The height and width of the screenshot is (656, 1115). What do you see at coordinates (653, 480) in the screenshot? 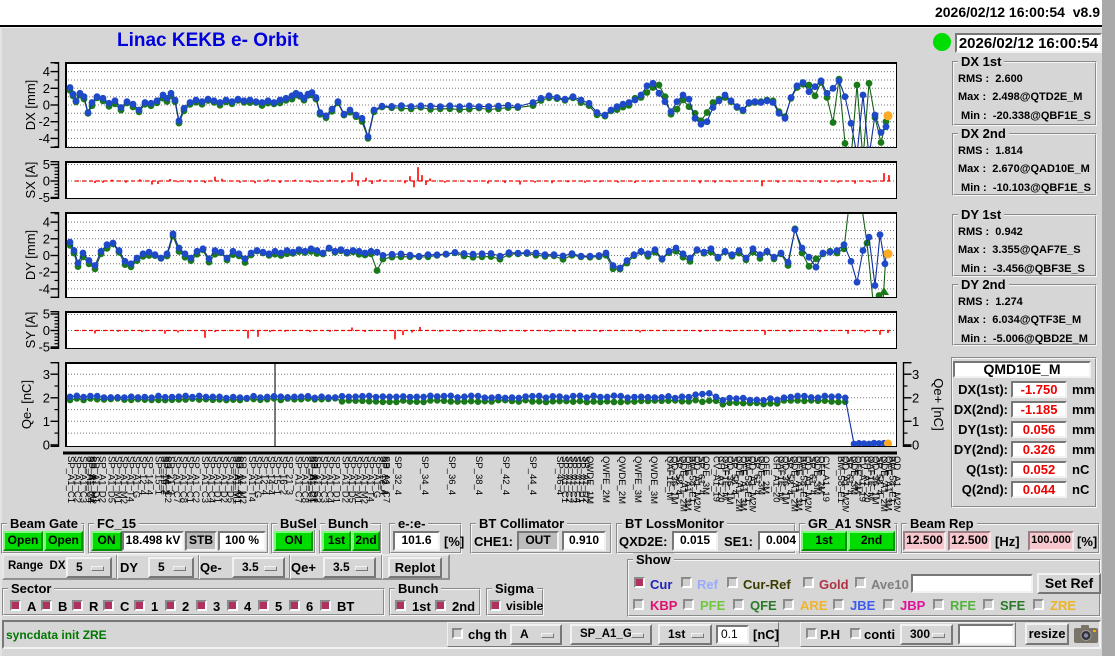
I see `svg-text: QWDE_3M` at bounding box center [653, 480].